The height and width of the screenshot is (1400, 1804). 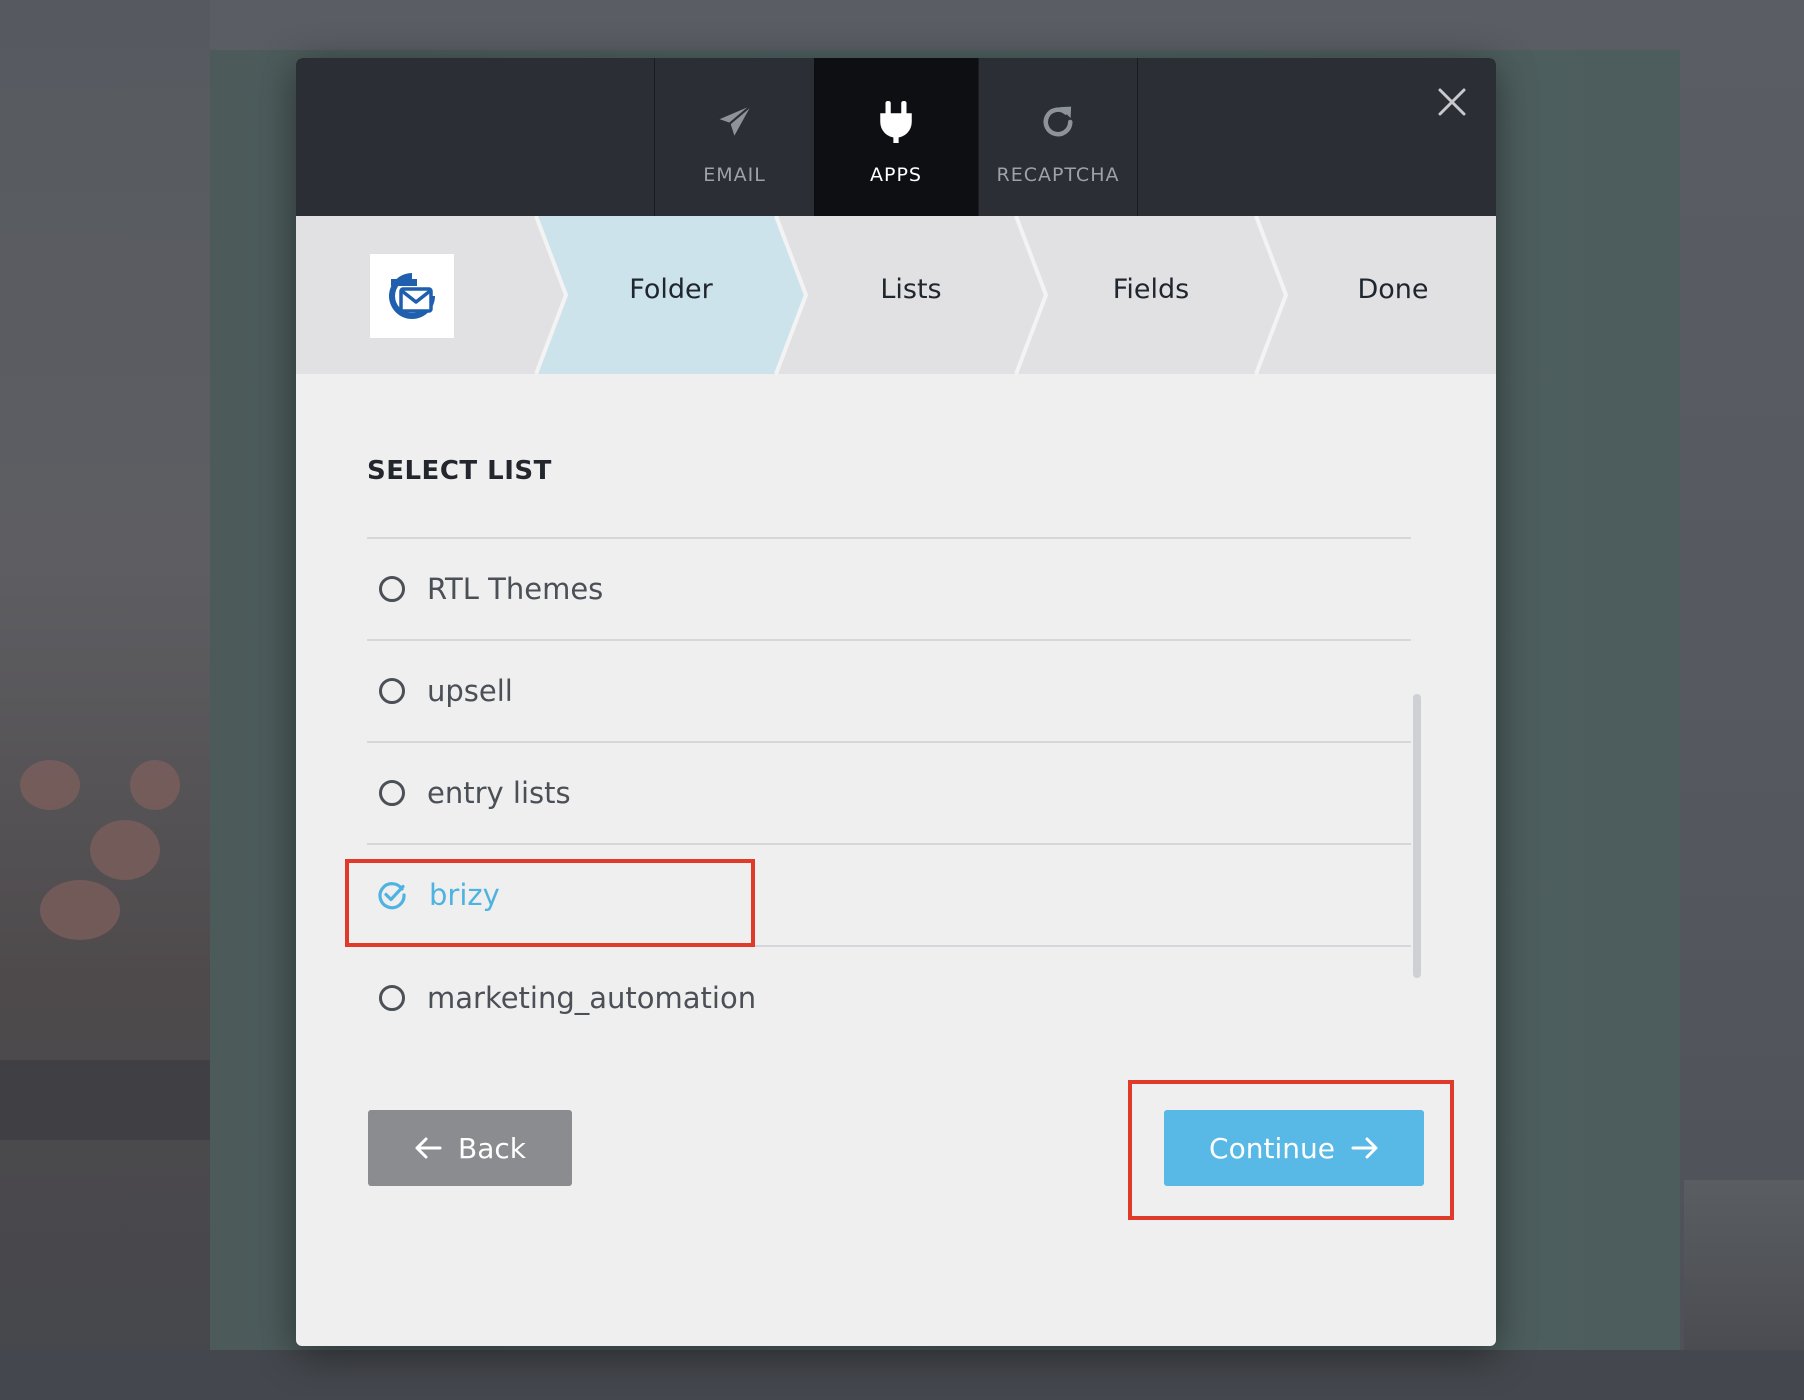 I want to click on arrow-left-icon, so click(x=428, y=1148).